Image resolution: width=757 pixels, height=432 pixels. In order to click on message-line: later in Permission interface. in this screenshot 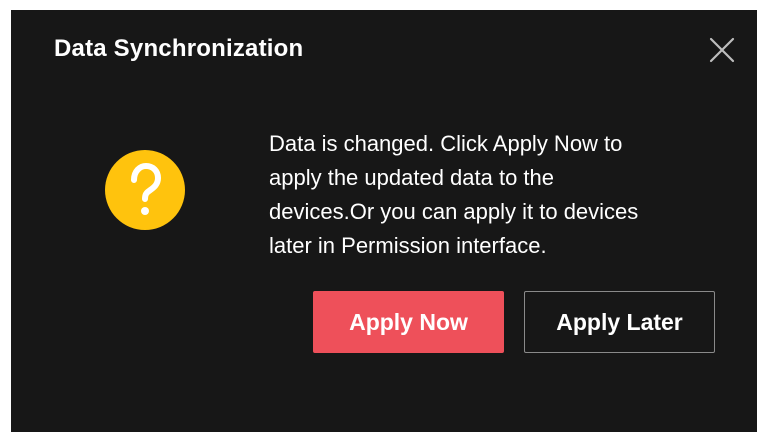, I will do `click(408, 245)`.